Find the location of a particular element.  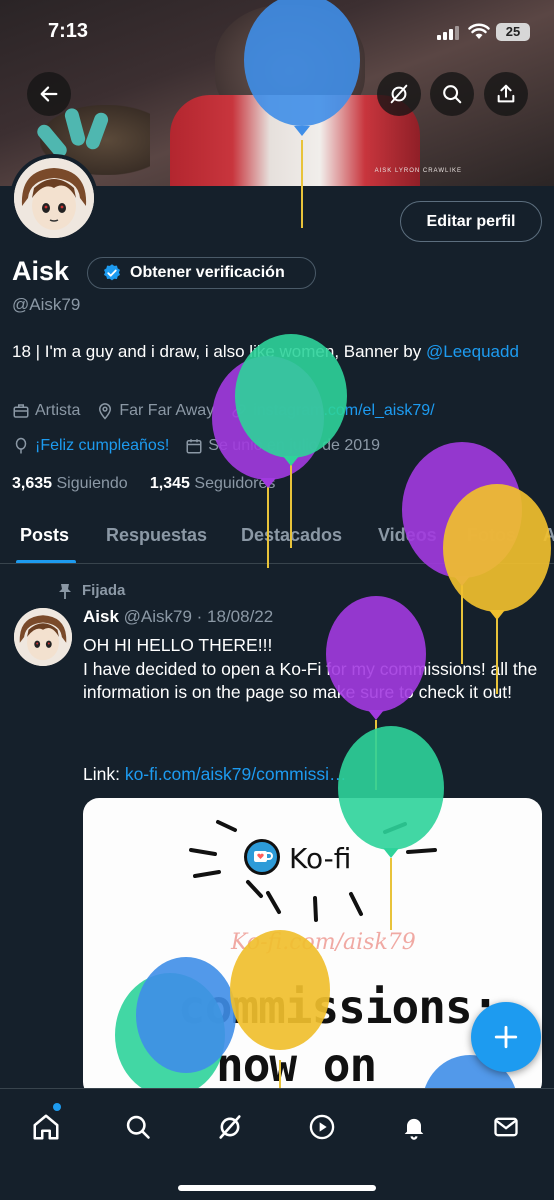

followers-link: 1,345 Seguidores is located at coordinates (212, 483).